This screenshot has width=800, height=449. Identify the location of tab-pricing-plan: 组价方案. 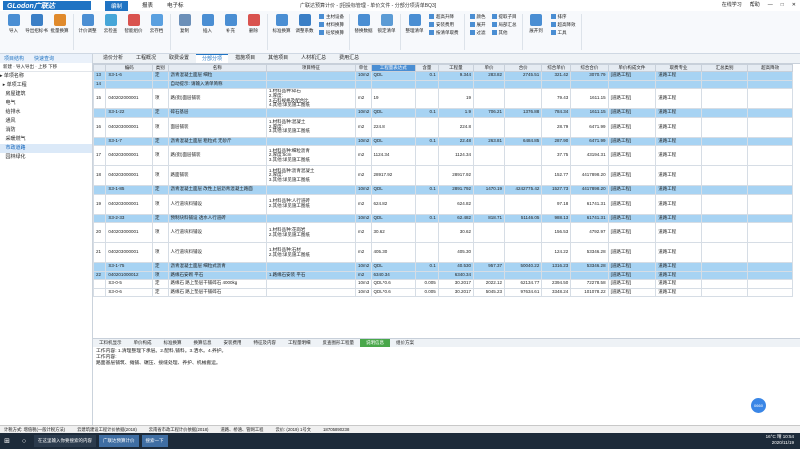
(405, 343).